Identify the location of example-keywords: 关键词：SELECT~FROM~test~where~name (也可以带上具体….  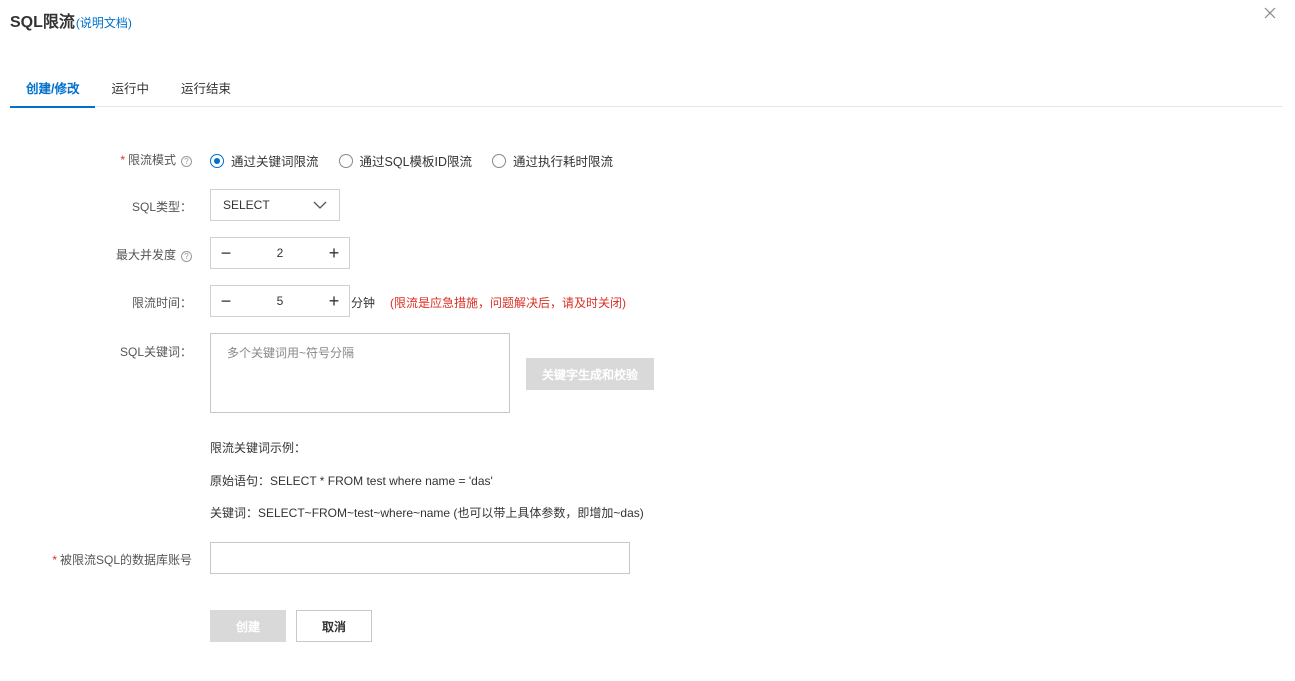
(427, 513).